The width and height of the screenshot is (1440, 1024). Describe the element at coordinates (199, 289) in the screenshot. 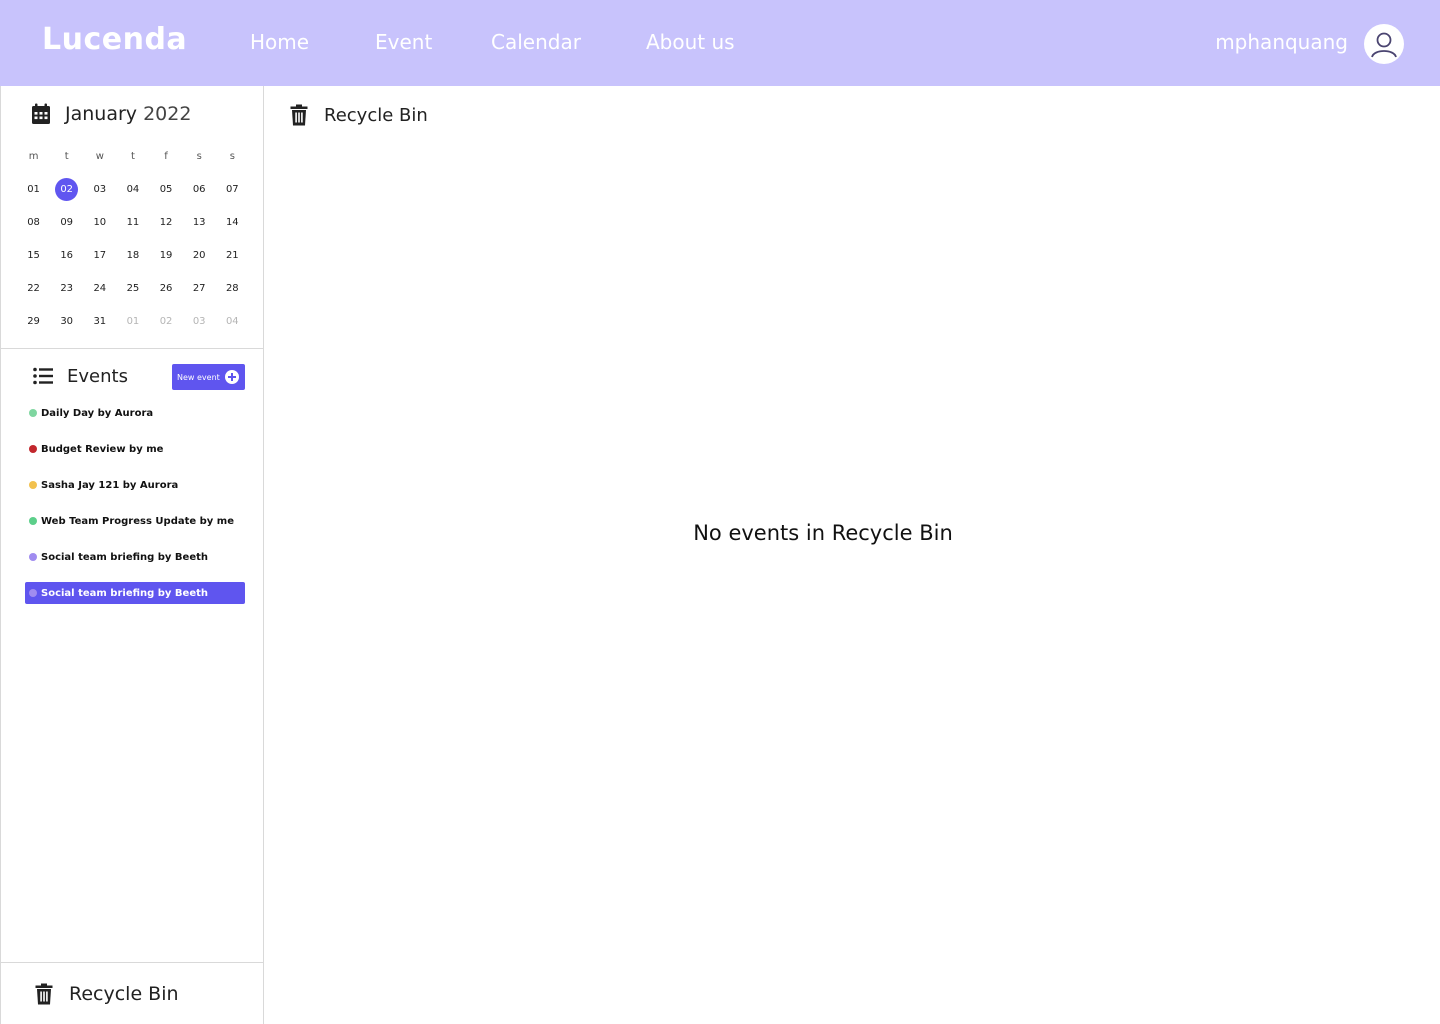

I see `calendar-day: 27` at that location.